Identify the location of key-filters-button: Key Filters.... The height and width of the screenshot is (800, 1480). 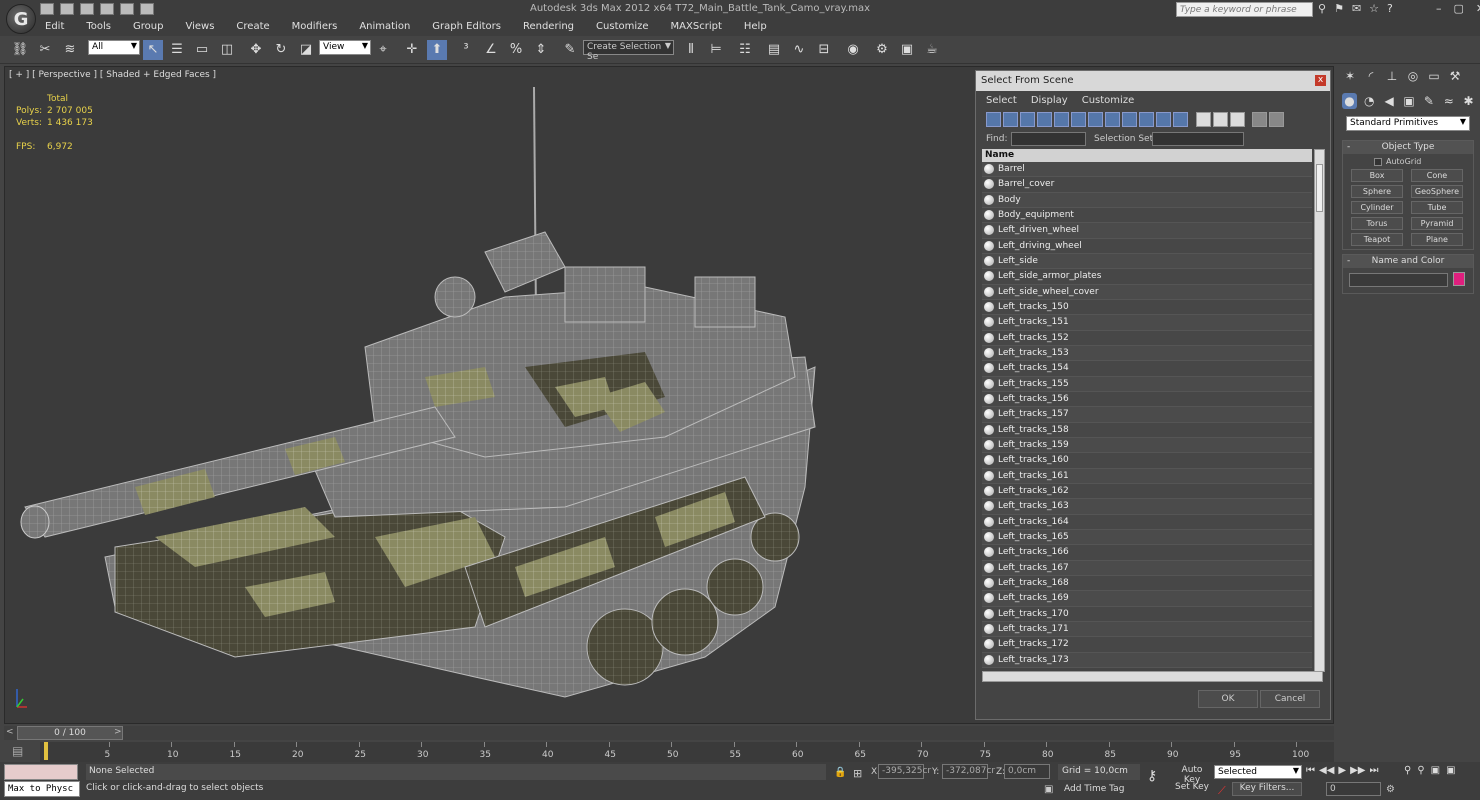
(1267, 789).